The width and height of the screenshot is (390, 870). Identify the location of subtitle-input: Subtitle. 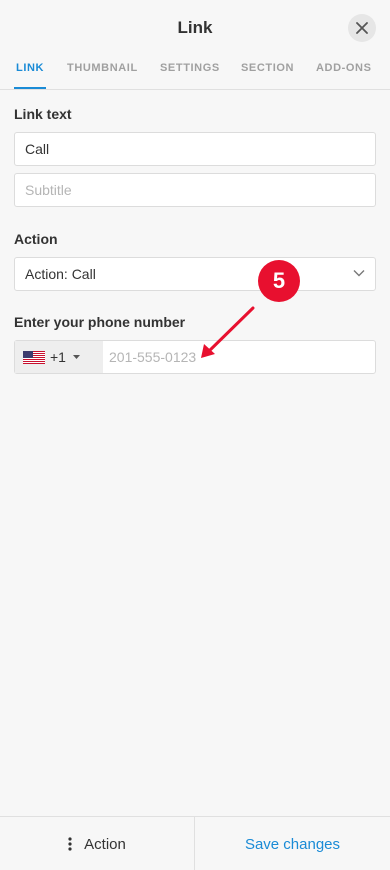
(195, 190).